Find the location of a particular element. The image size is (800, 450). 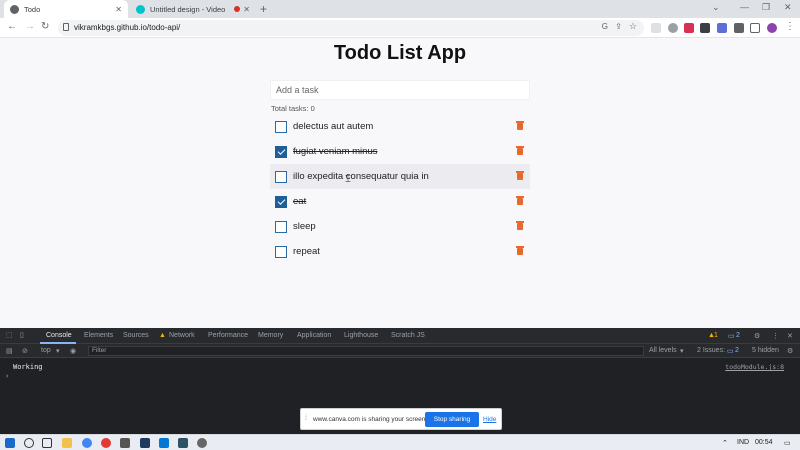

tab-label: Todo is located at coordinates (32, 9).